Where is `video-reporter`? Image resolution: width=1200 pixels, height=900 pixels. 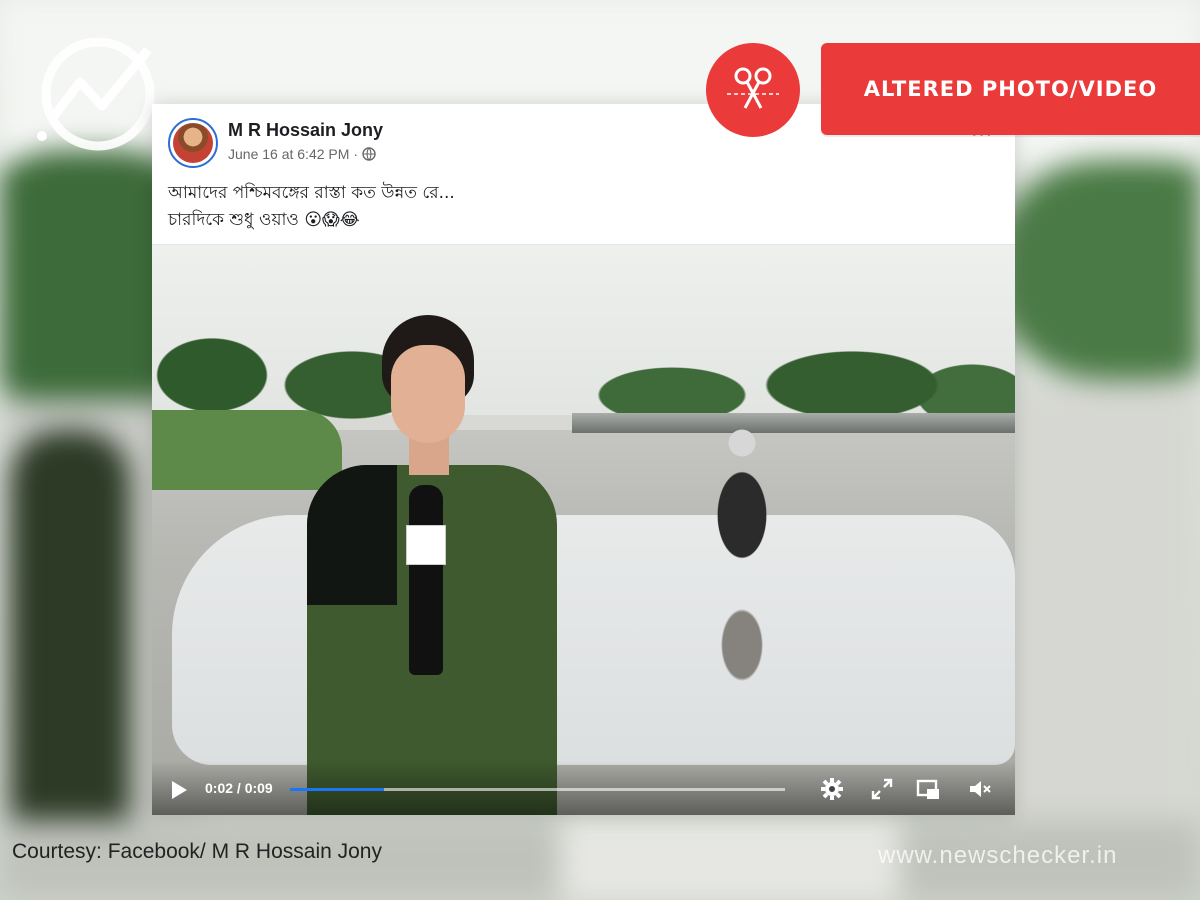 video-reporter is located at coordinates (427, 565).